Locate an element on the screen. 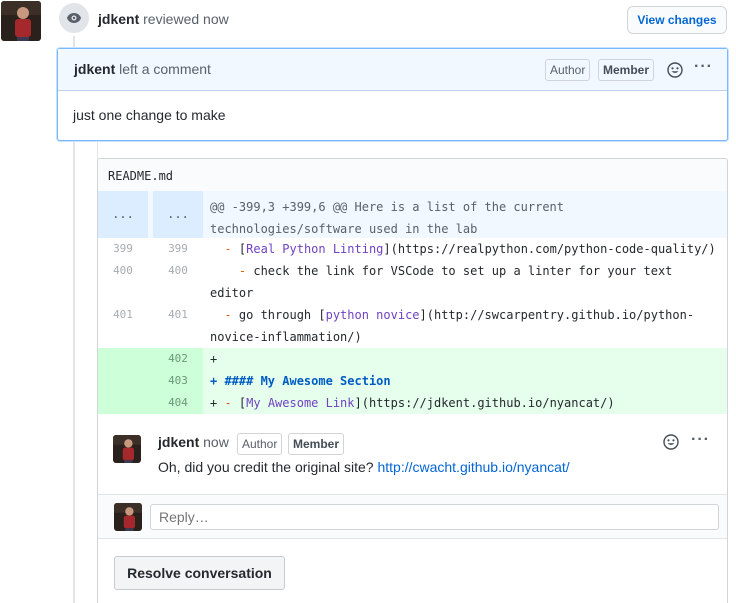 The image size is (736, 603). link-text: python novice is located at coordinates (372, 315).